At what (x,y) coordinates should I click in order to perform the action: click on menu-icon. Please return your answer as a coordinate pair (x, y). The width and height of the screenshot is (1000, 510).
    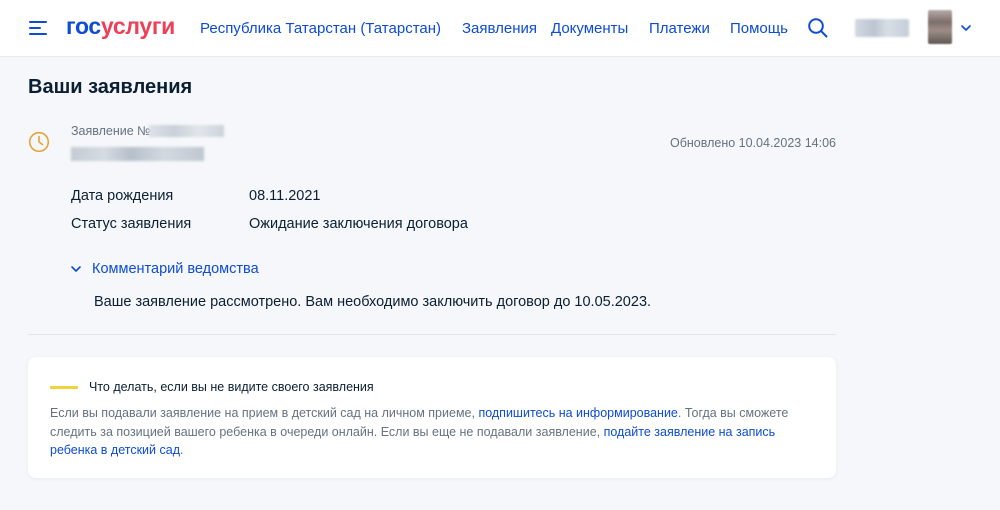
    Looking at the image, I should click on (39, 28).